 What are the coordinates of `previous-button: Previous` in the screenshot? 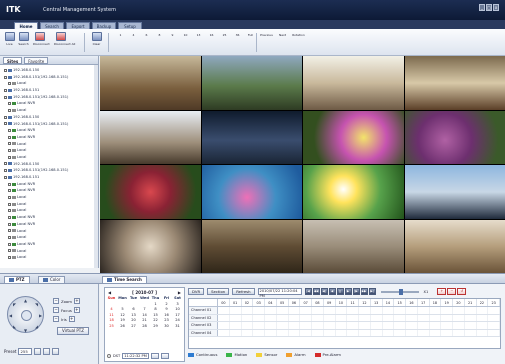 It's located at (315, 64).